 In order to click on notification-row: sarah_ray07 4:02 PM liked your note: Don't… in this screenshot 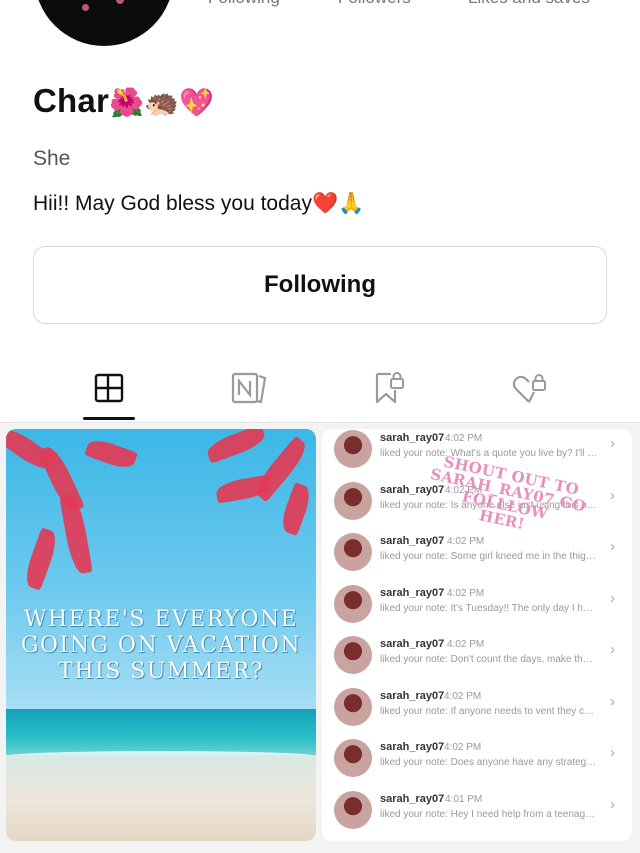, I will do `click(477, 658)`.